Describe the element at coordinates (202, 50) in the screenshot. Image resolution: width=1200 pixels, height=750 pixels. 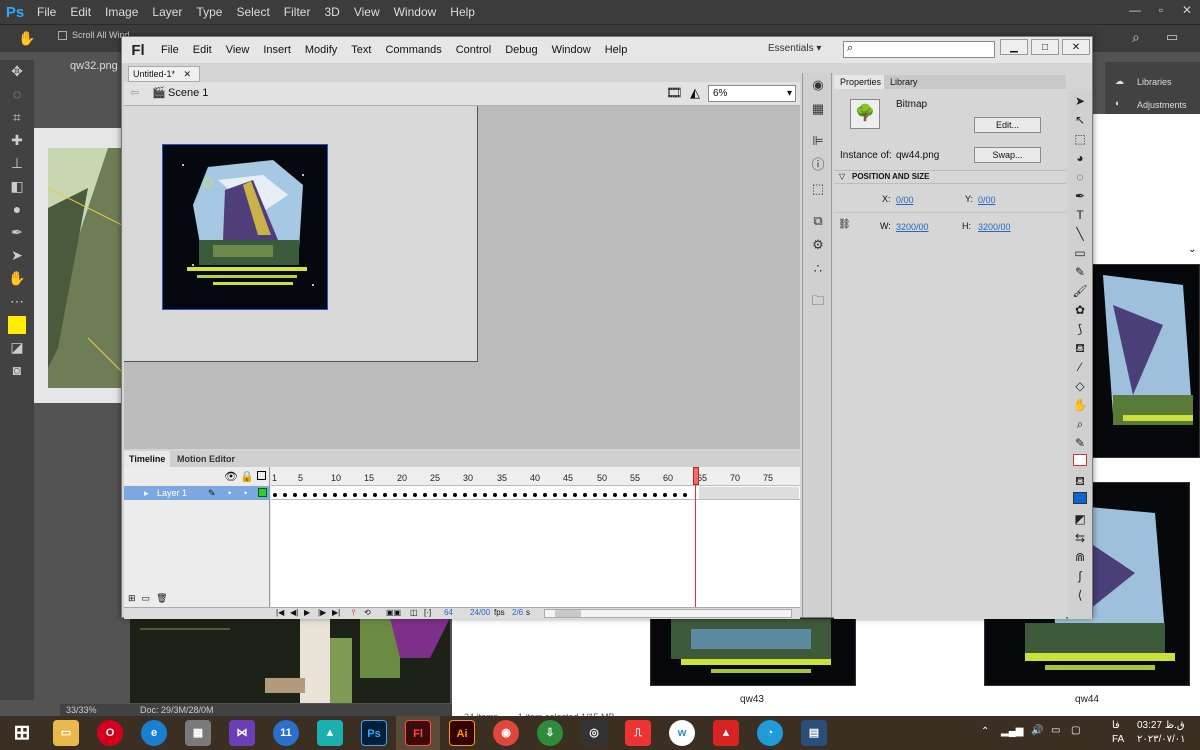
I see `fl-menu-edit: Edit` at that location.